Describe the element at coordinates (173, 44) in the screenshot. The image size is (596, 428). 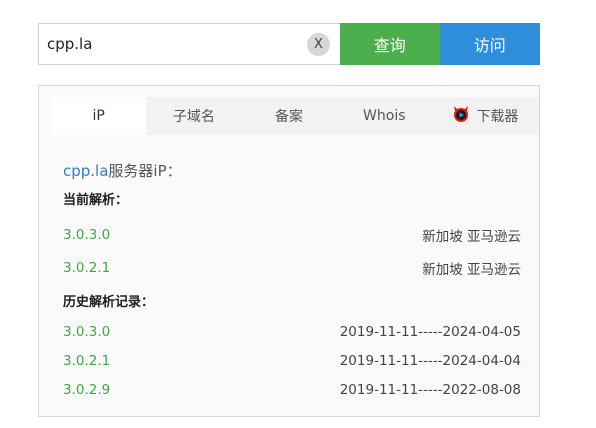
I see `search-input` at that location.